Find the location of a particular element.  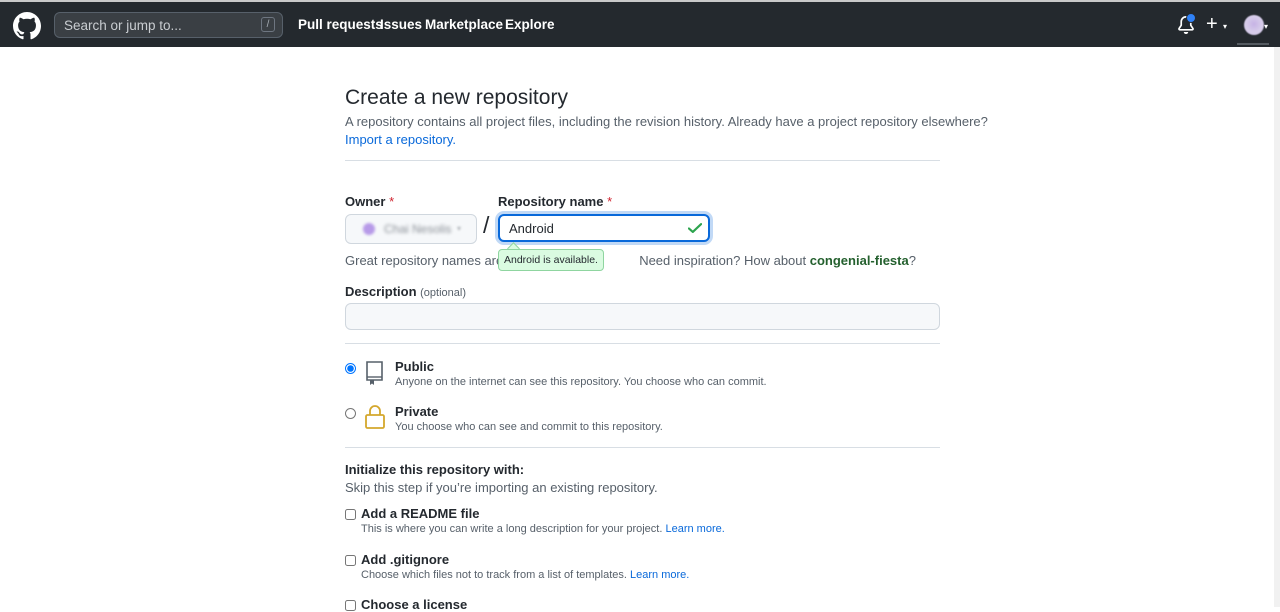

repo-name-label: Repository name * is located at coordinates (555, 201).